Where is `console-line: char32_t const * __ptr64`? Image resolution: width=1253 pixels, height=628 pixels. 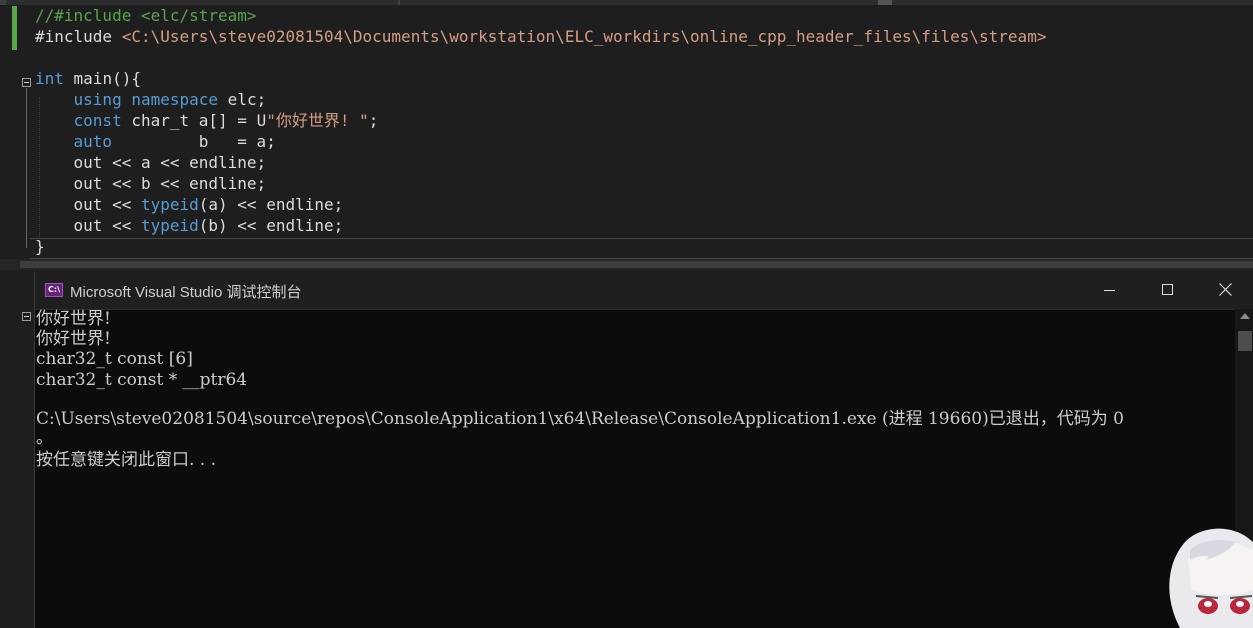
console-line: char32_t const * __ptr64 is located at coordinates (142, 380).